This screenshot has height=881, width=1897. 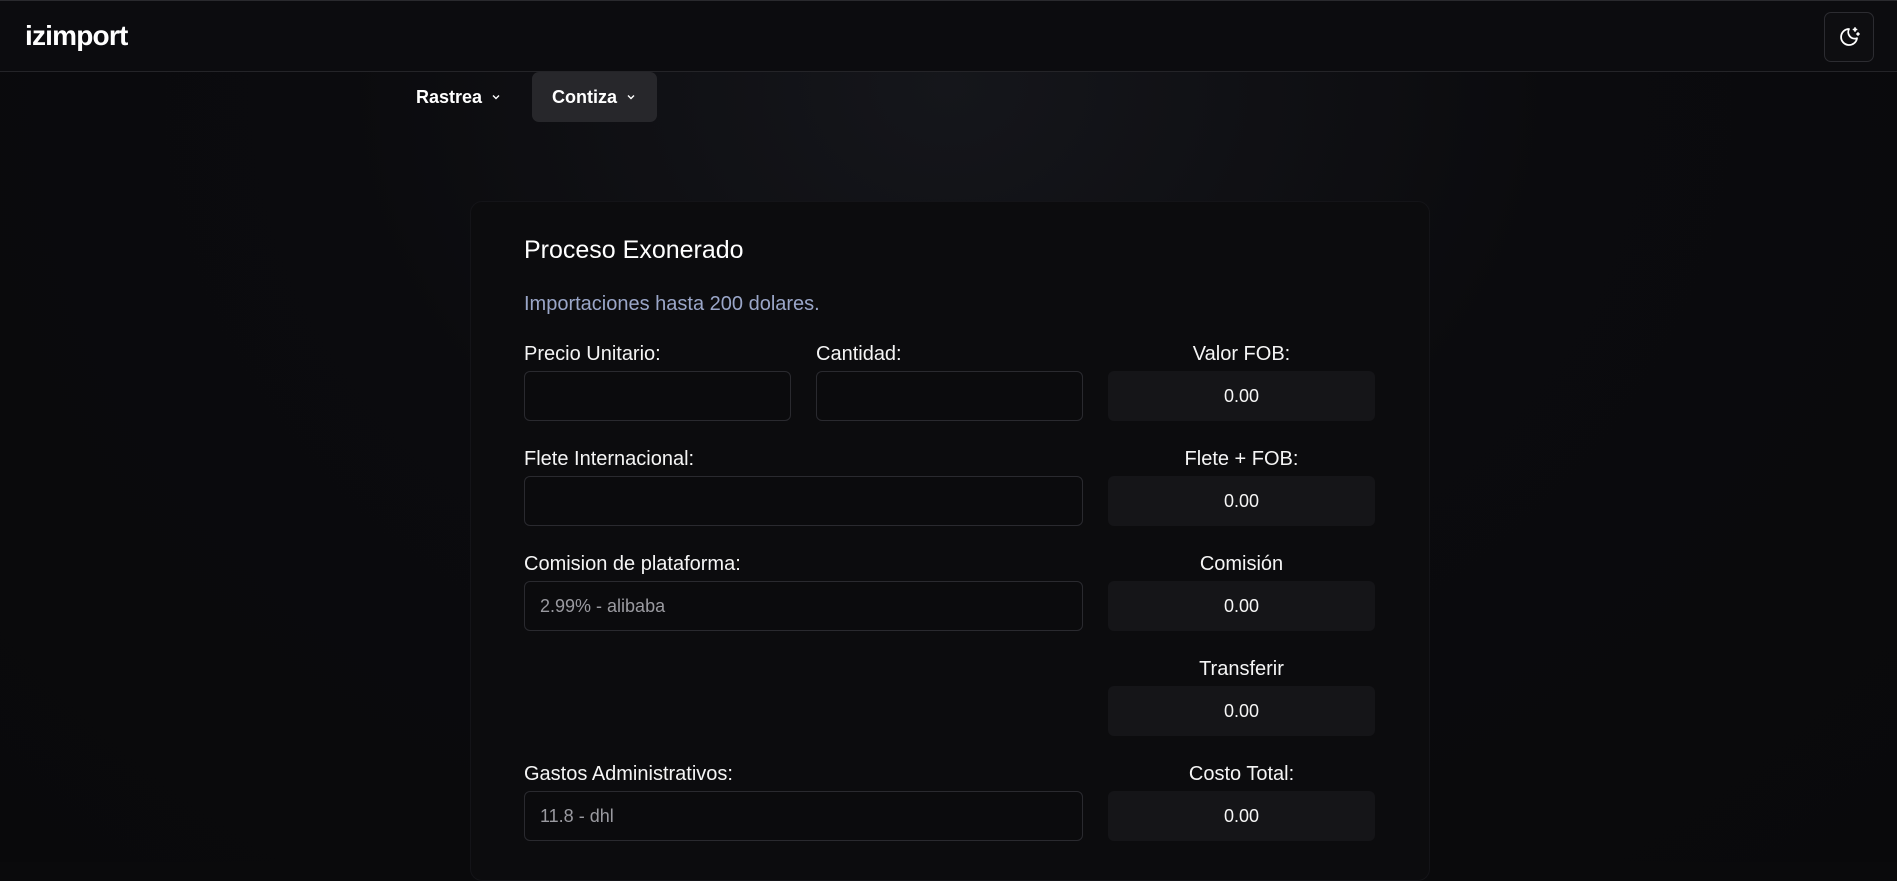 What do you see at coordinates (76, 36) in the screenshot?
I see `logo: izimport` at bounding box center [76, 36].